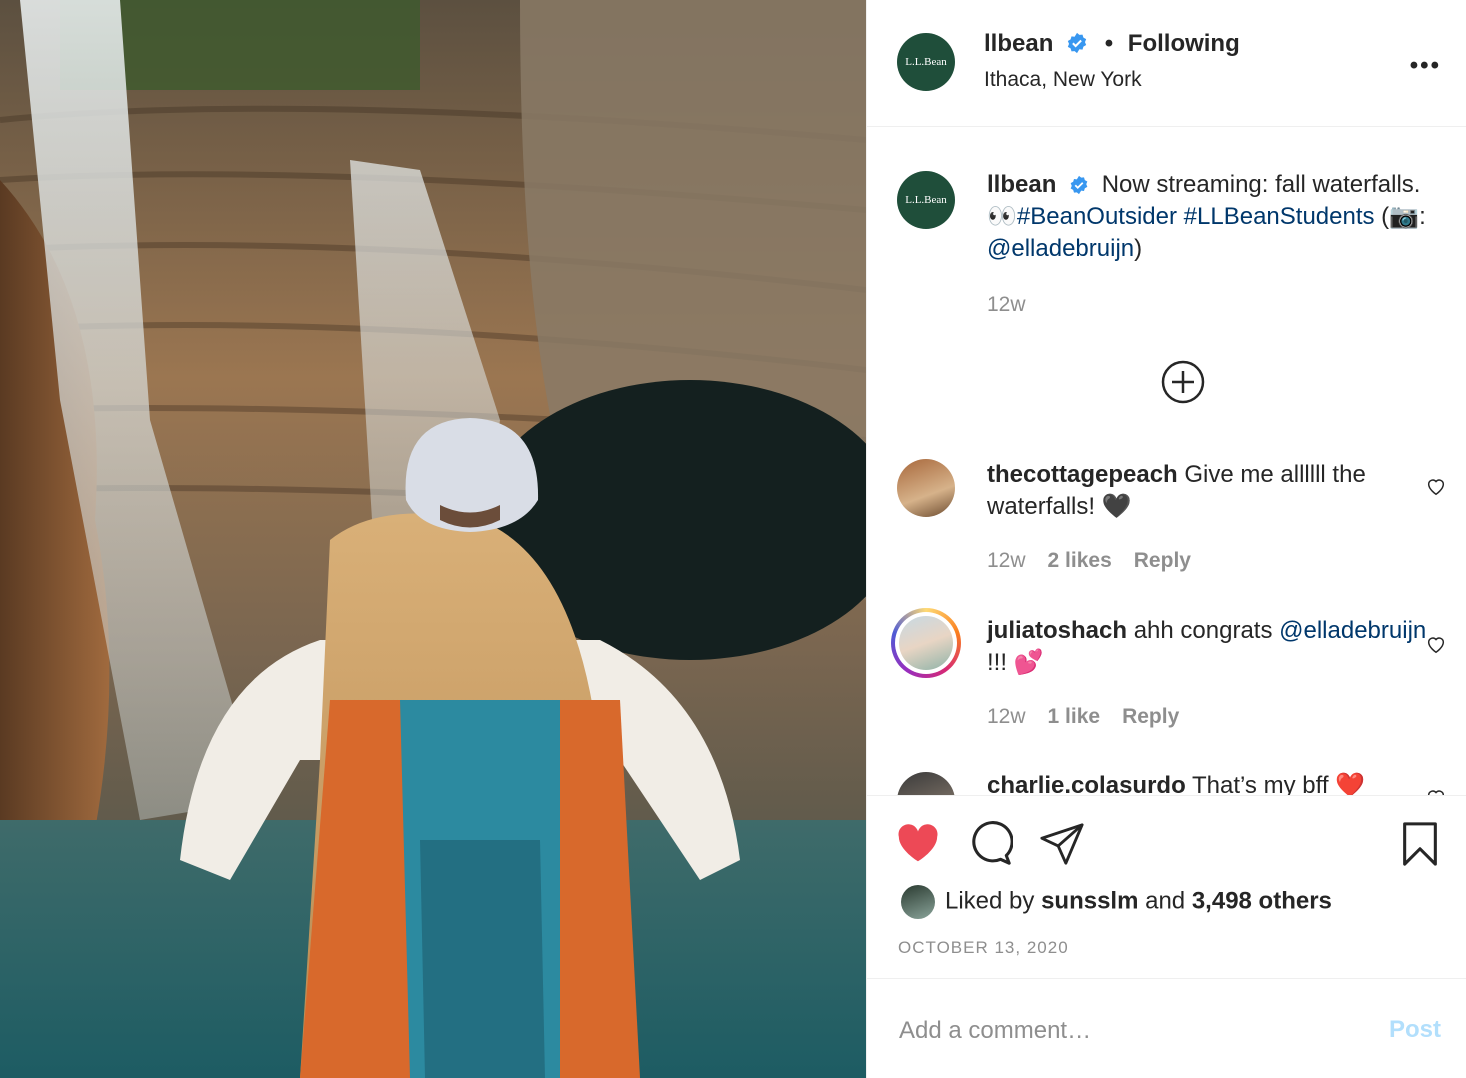 This screenshot has height=1078, width=1466. Describe the element at coordinates (1420, 844) in the screenshot. I see `save-bookmark-icon` at that location.